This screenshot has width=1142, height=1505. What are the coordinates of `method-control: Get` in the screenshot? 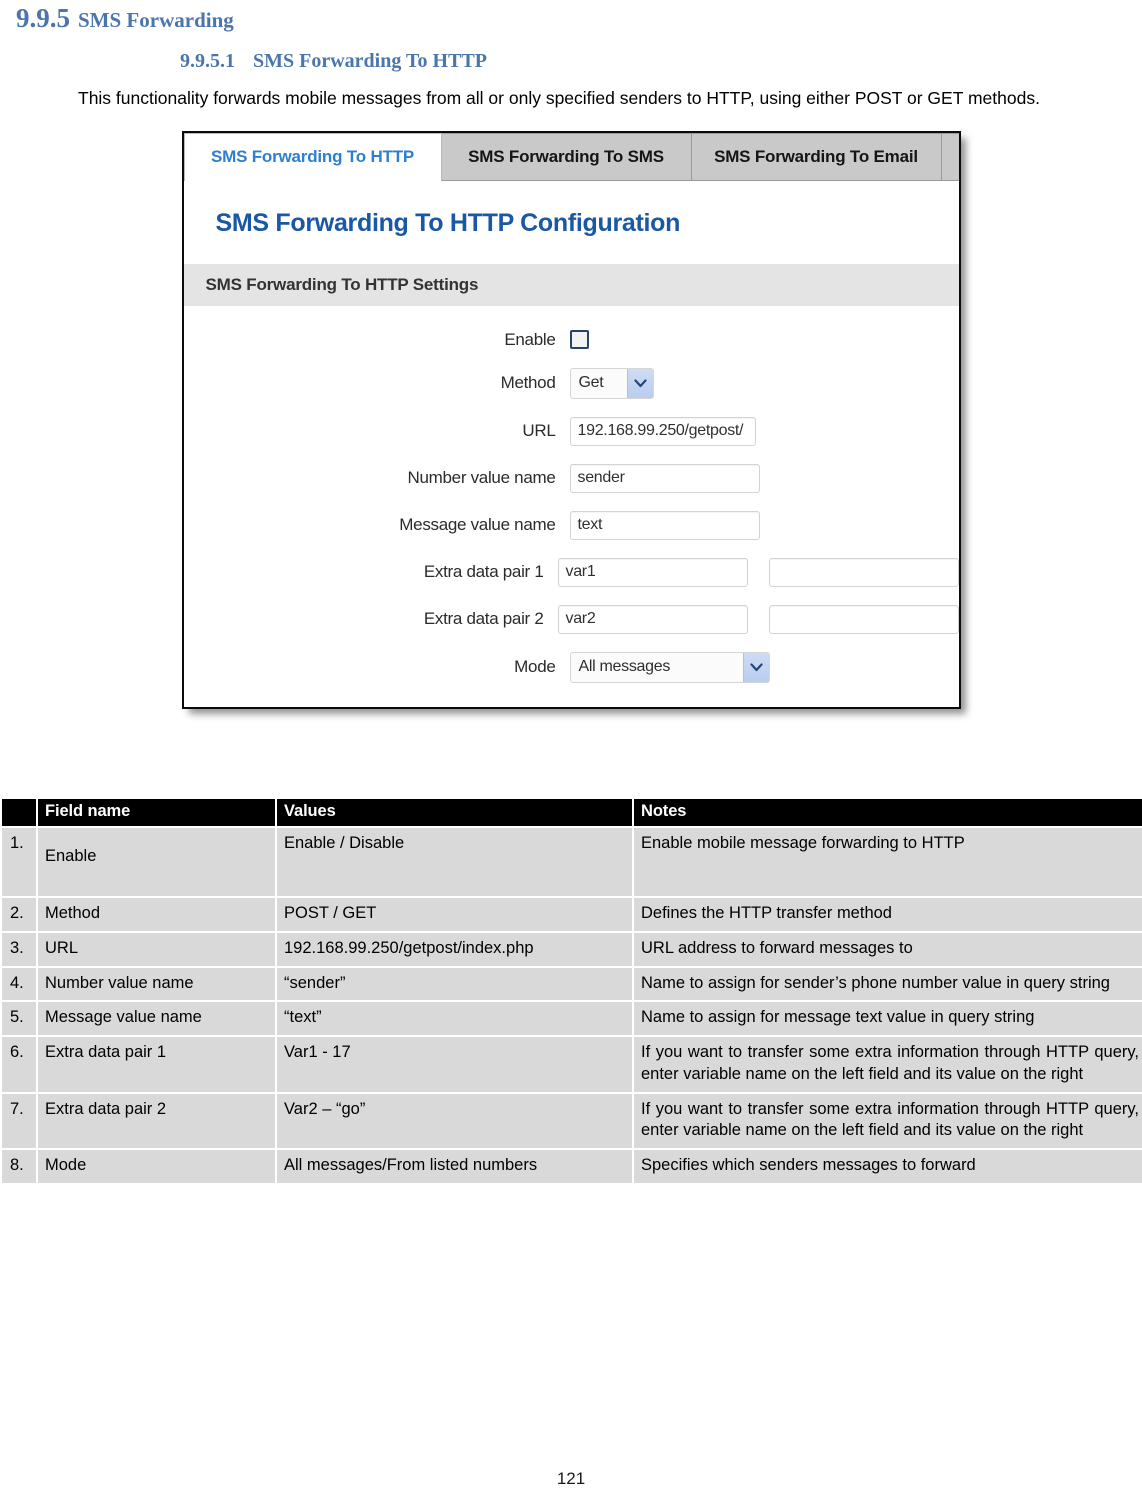 It's located at (611, 383).